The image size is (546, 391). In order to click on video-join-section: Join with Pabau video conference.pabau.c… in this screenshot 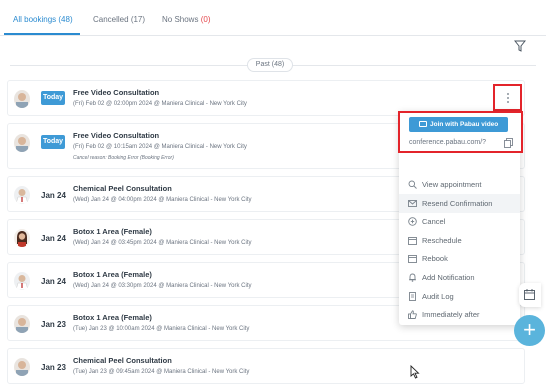, I will do `click(460, 132)`.